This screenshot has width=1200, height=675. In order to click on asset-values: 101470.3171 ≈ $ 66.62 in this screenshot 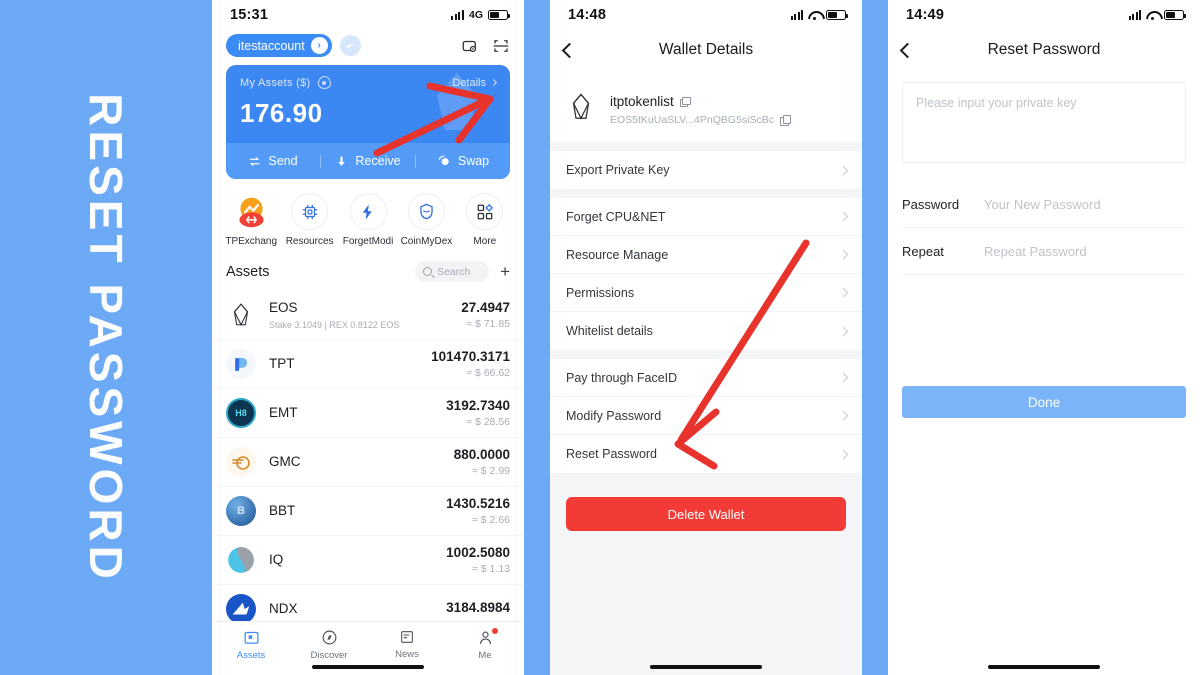, I will do `click(470, 364)`.